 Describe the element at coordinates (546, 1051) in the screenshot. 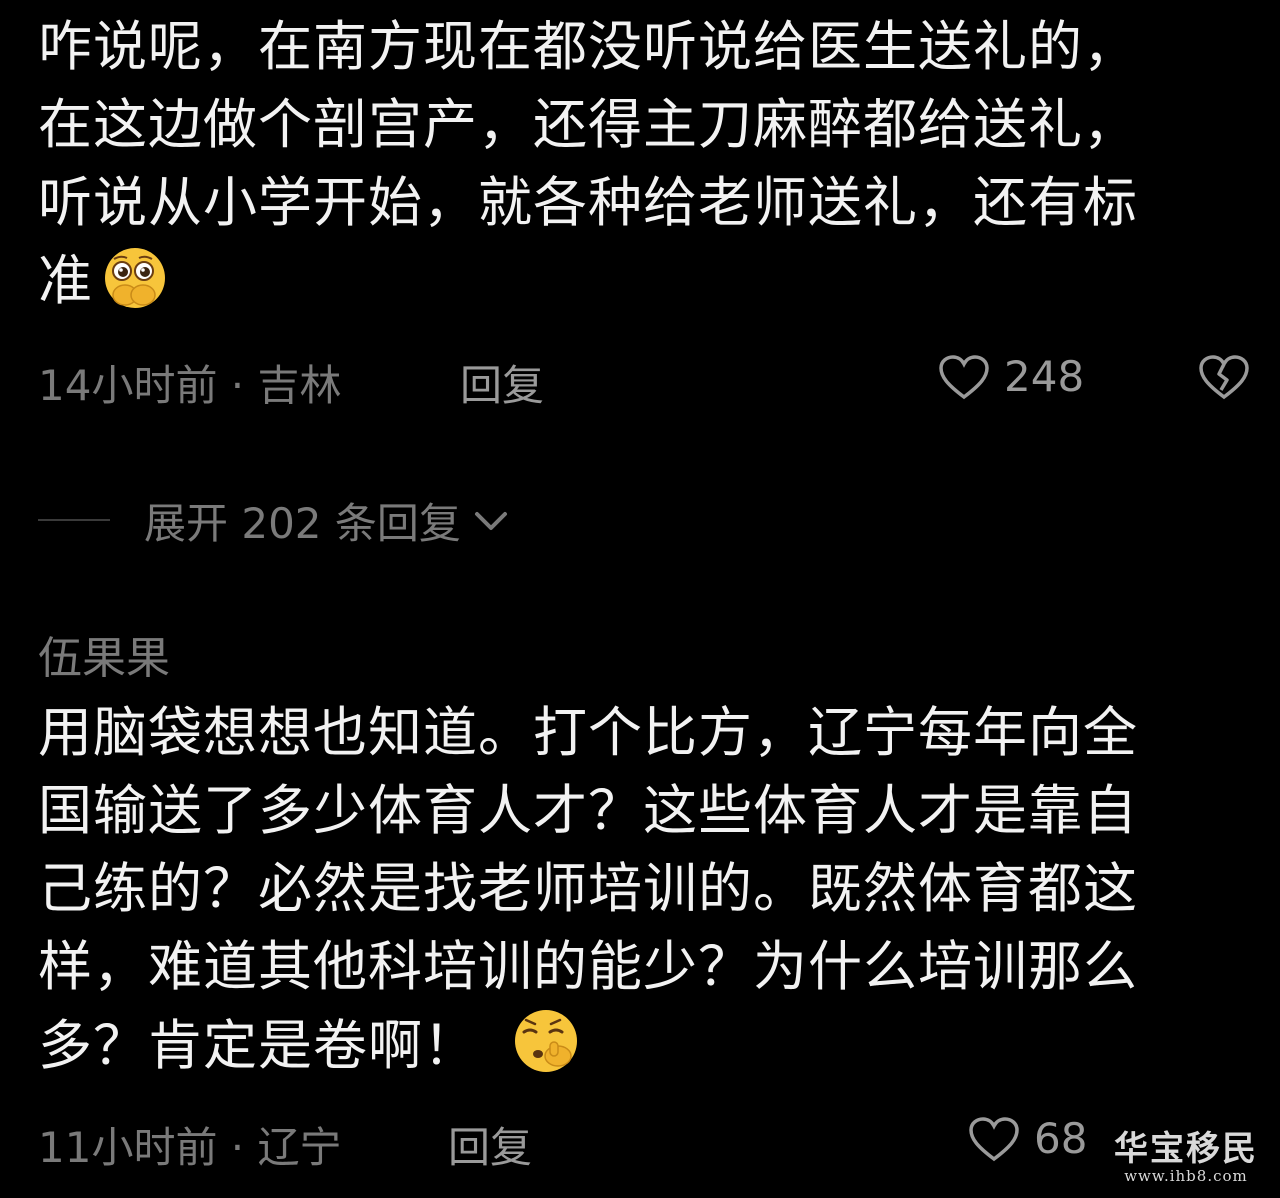

I see `shushing-face-emoji-icon` at that location.